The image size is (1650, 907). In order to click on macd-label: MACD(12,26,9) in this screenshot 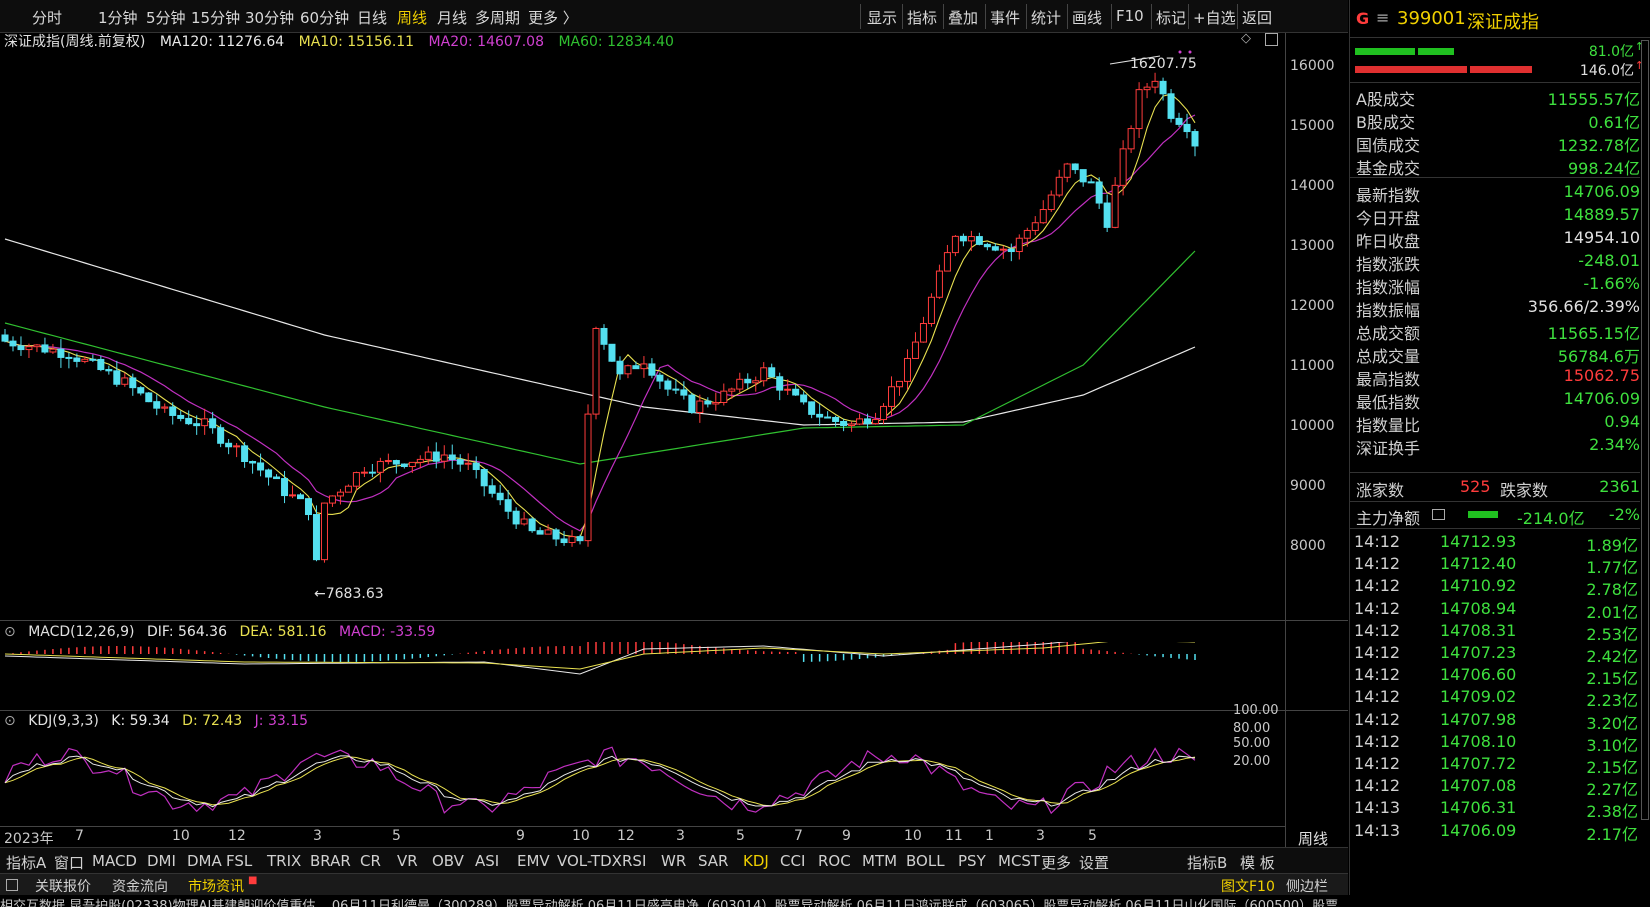, I will do `click(81, 632)`.